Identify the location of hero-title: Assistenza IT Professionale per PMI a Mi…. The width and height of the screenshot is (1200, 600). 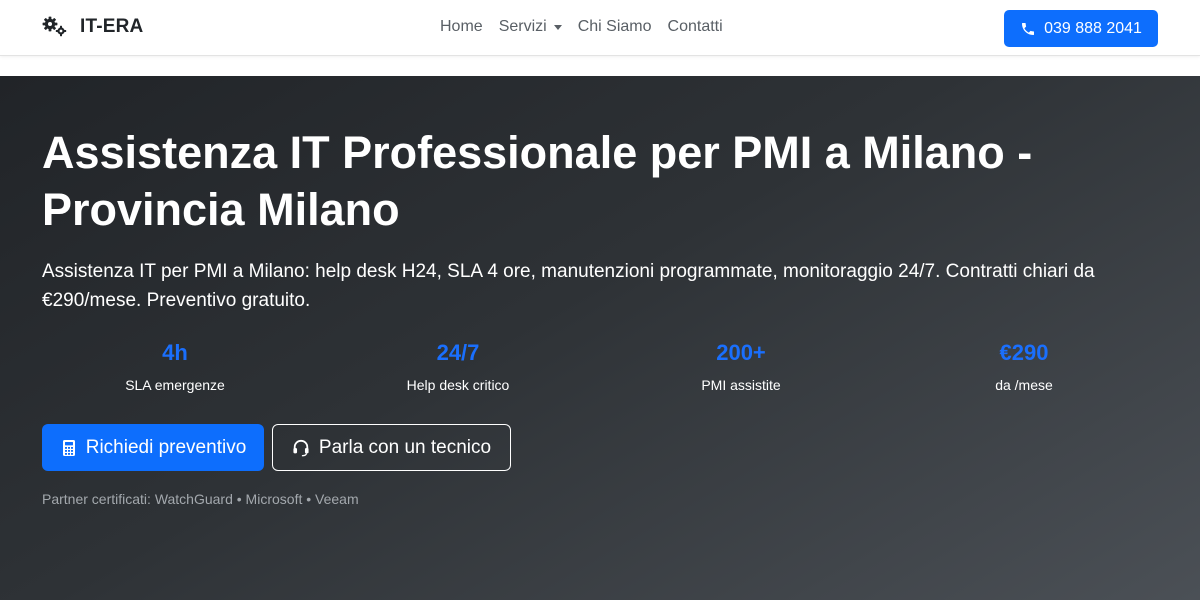
(537, 181).